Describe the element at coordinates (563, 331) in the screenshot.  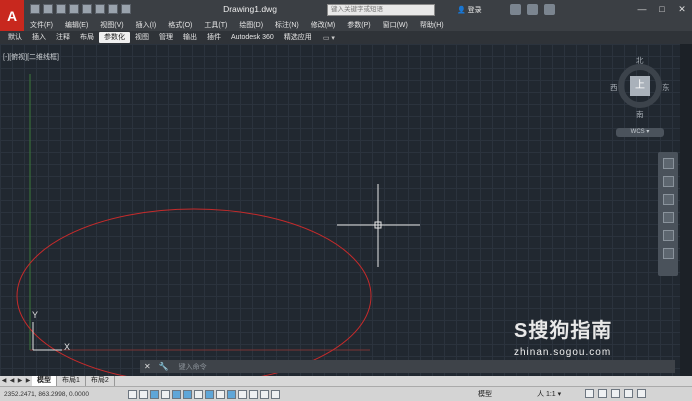
I see `sogou-guide-logo: S搜狗指南` at that location.